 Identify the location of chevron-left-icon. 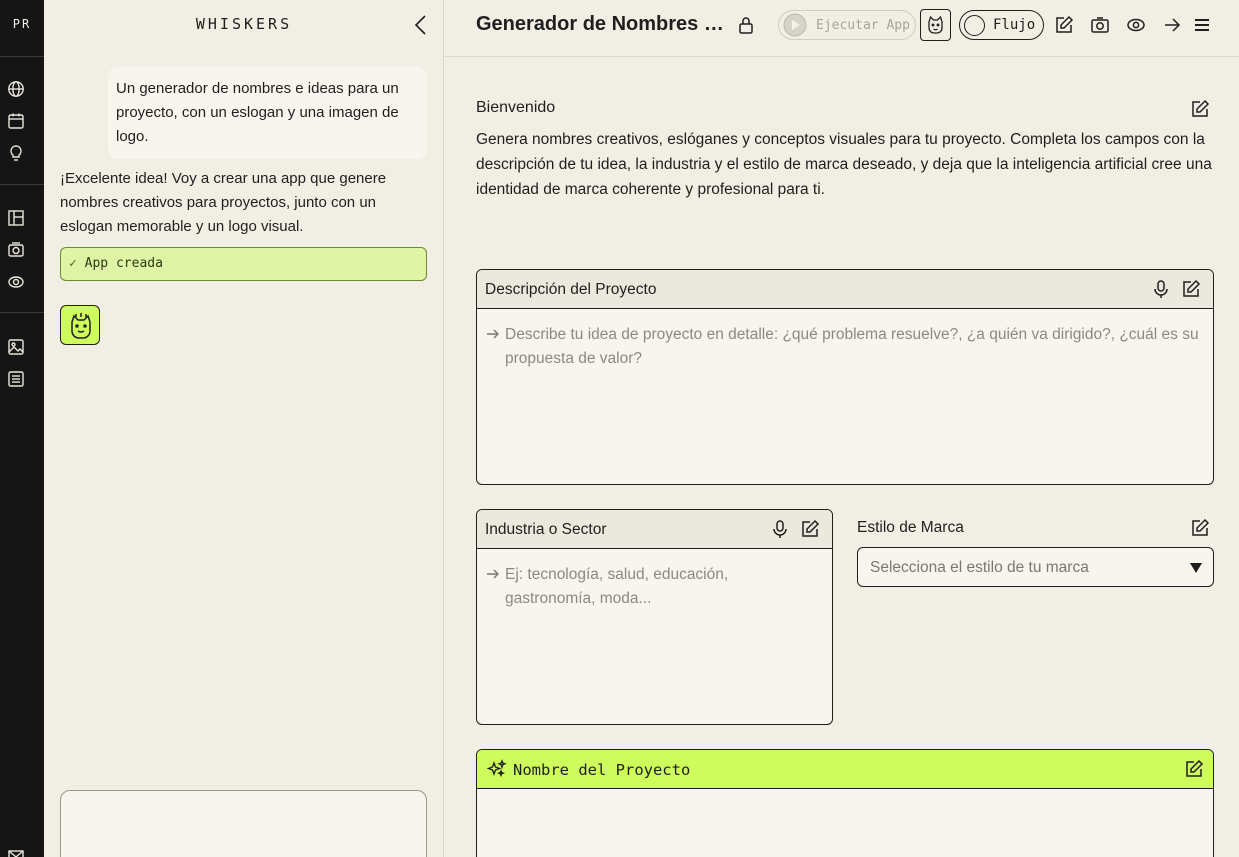
(420, 25).